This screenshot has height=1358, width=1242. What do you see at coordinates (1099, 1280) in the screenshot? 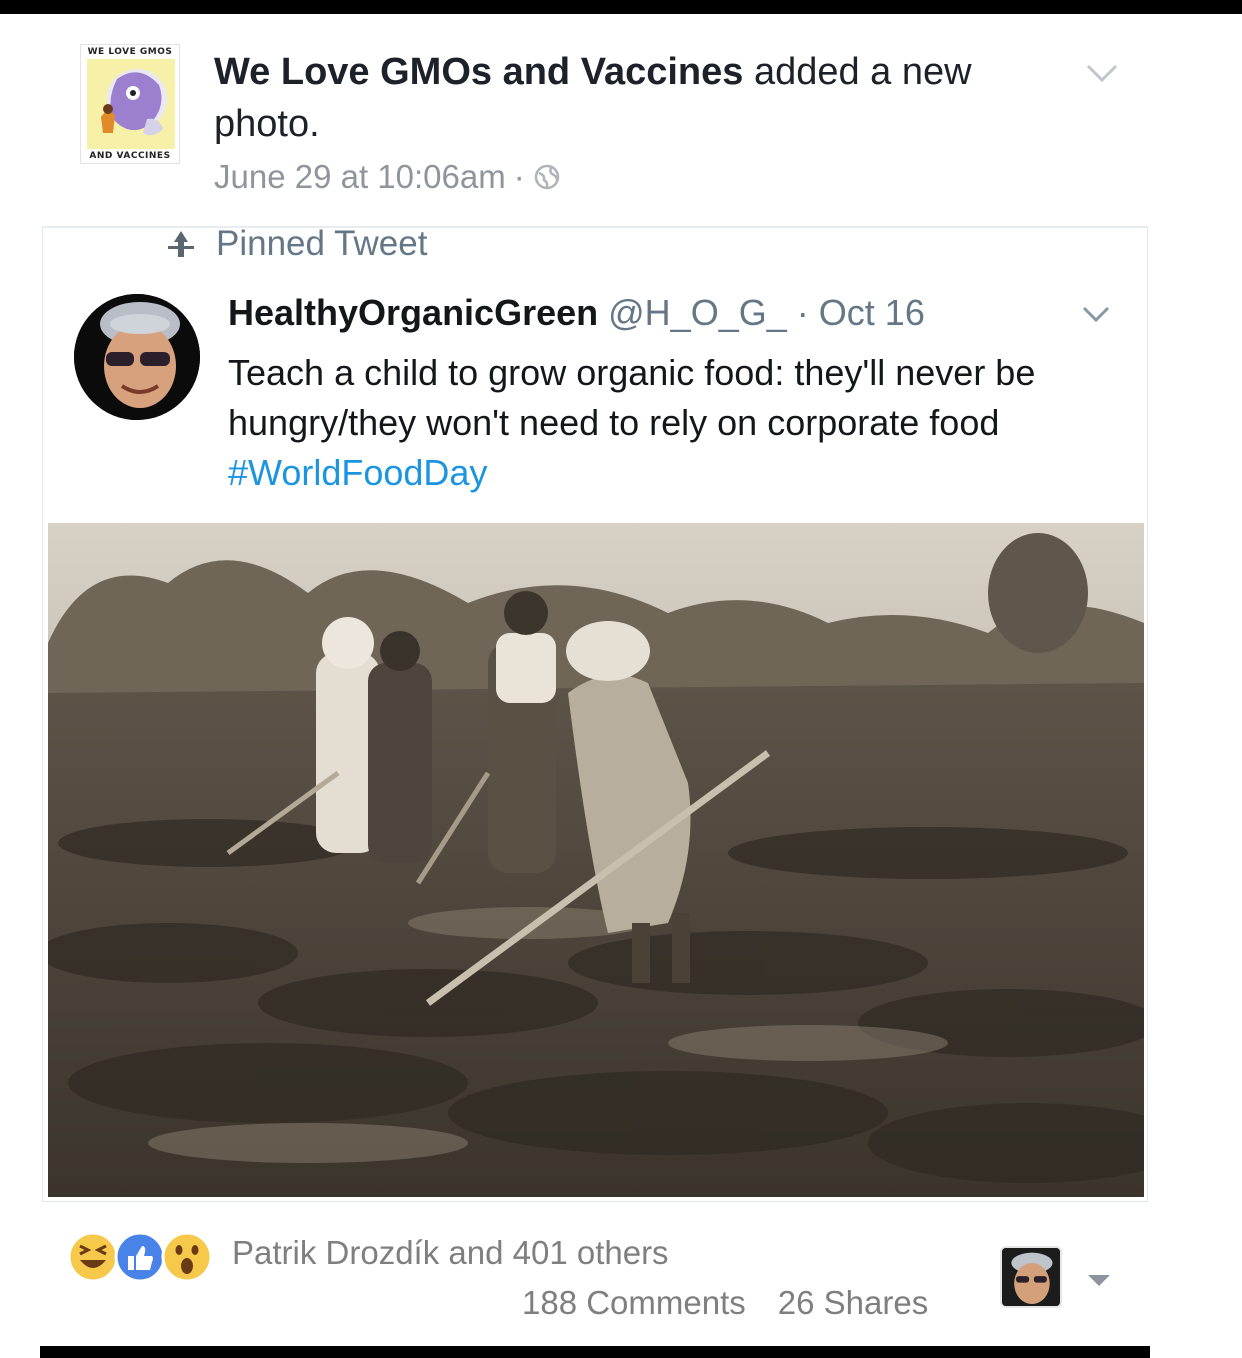
I see `caret-down-icon` at bounding box center [1099, 1280].